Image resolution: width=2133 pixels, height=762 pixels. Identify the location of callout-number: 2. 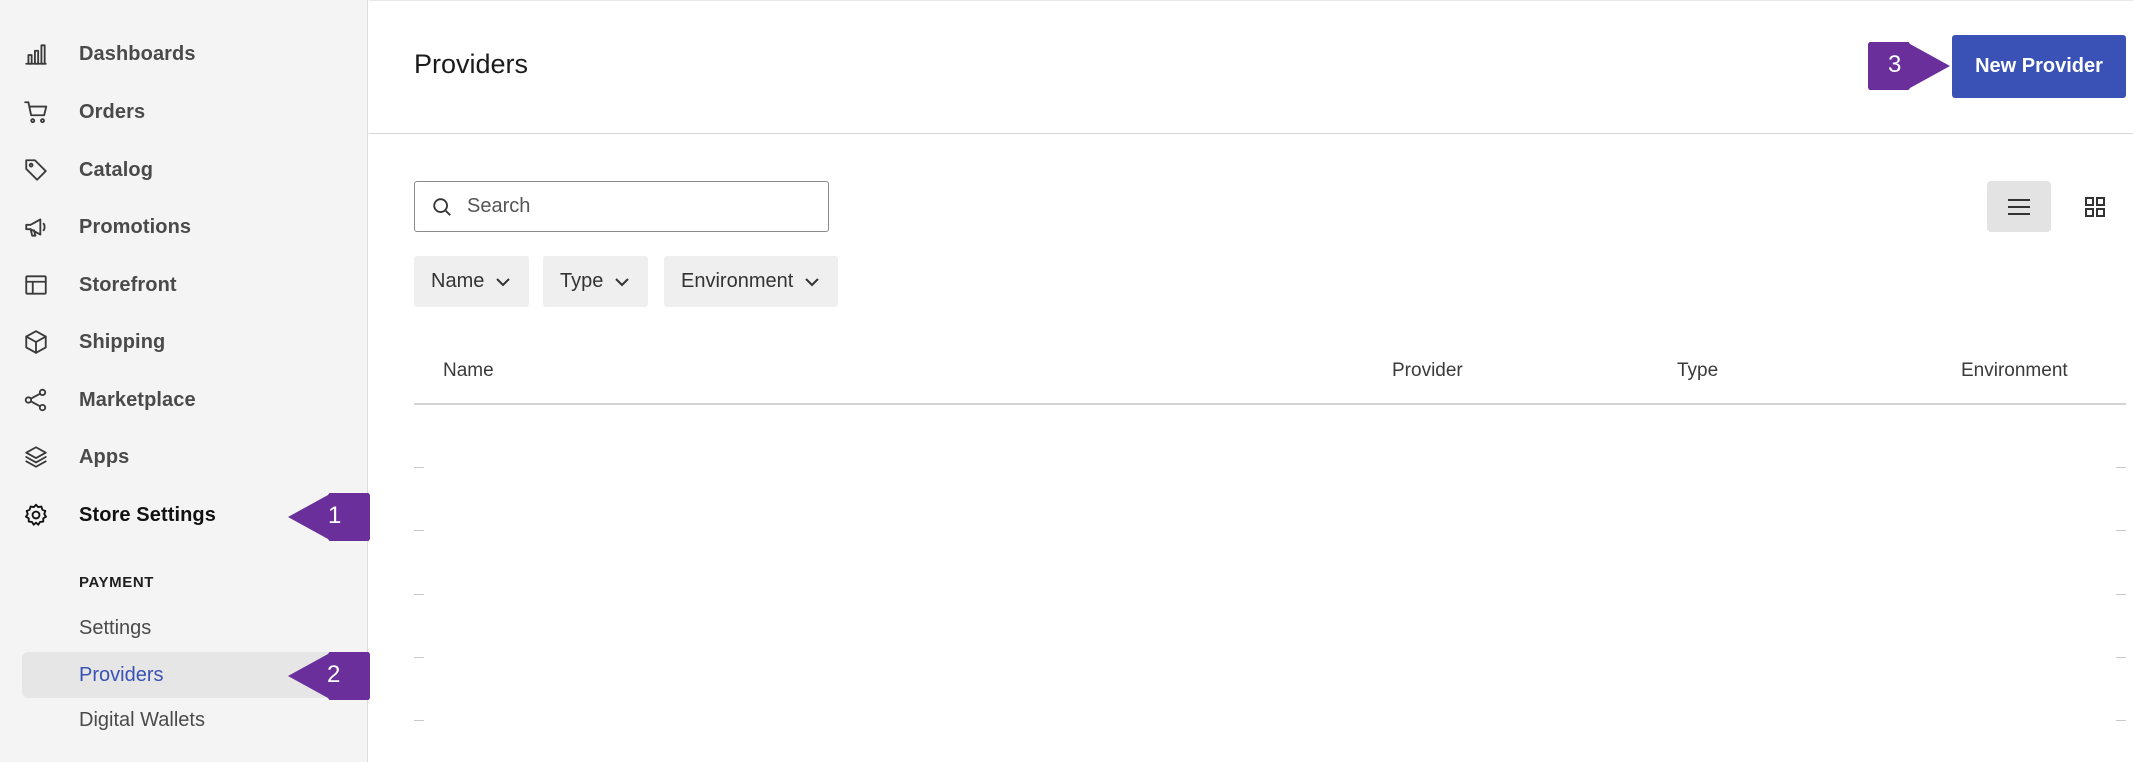
(334, 674).